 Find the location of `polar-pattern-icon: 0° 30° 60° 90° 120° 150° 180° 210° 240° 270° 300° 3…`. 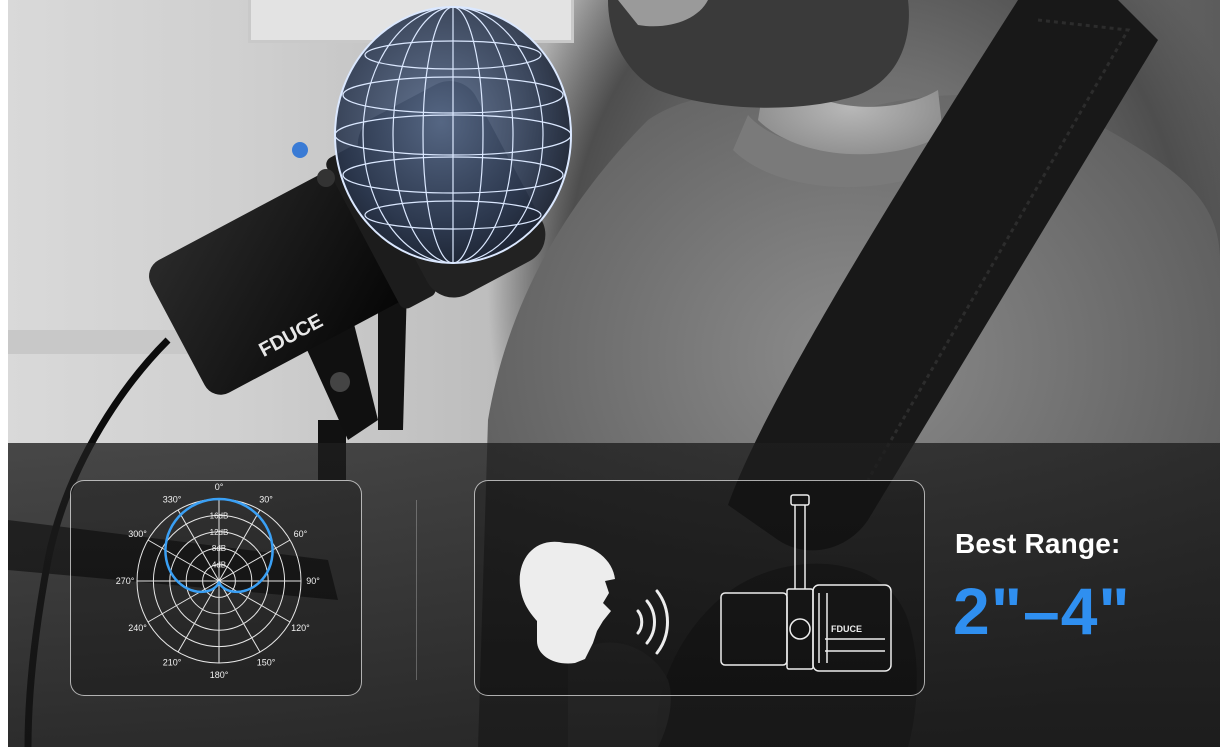

polar-pattern-icon: 0° 30° 60° 90° 120° 150° 180° 210° 240° 270° 300° 3… is located at coordinates (218, 581).